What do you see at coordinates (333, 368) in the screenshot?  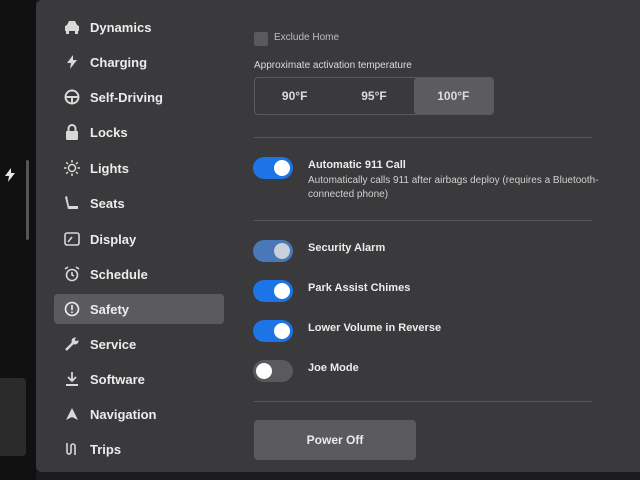 I see `joe-mode-title: Joe Mode` at bounding box center [333, 368].